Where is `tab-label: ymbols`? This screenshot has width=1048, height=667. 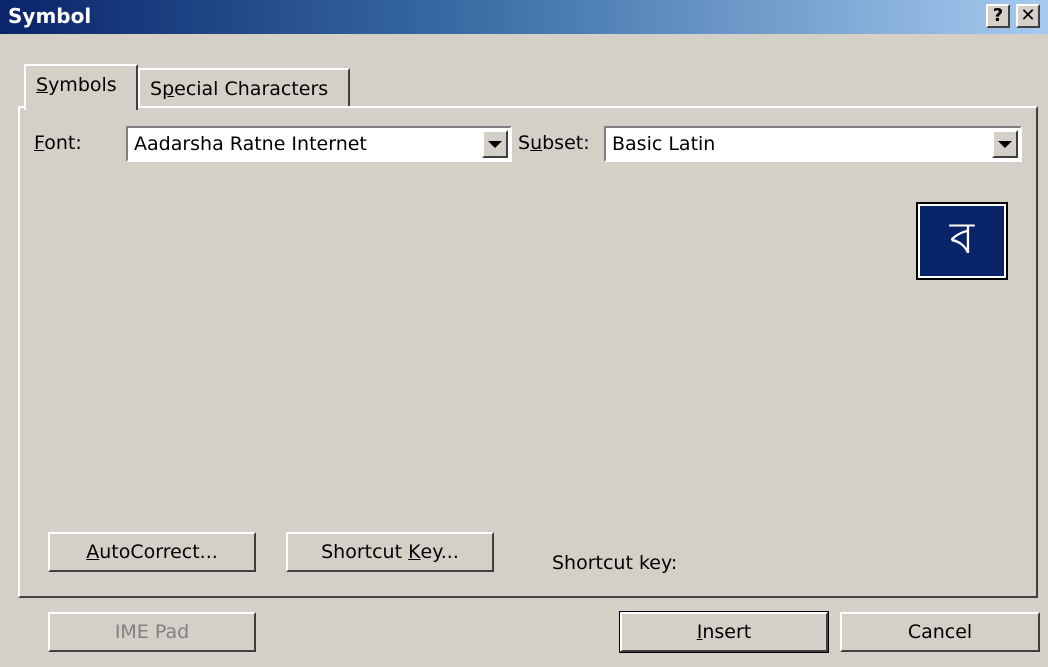 tab-label: ymbols is located at coordinates (82, 85).